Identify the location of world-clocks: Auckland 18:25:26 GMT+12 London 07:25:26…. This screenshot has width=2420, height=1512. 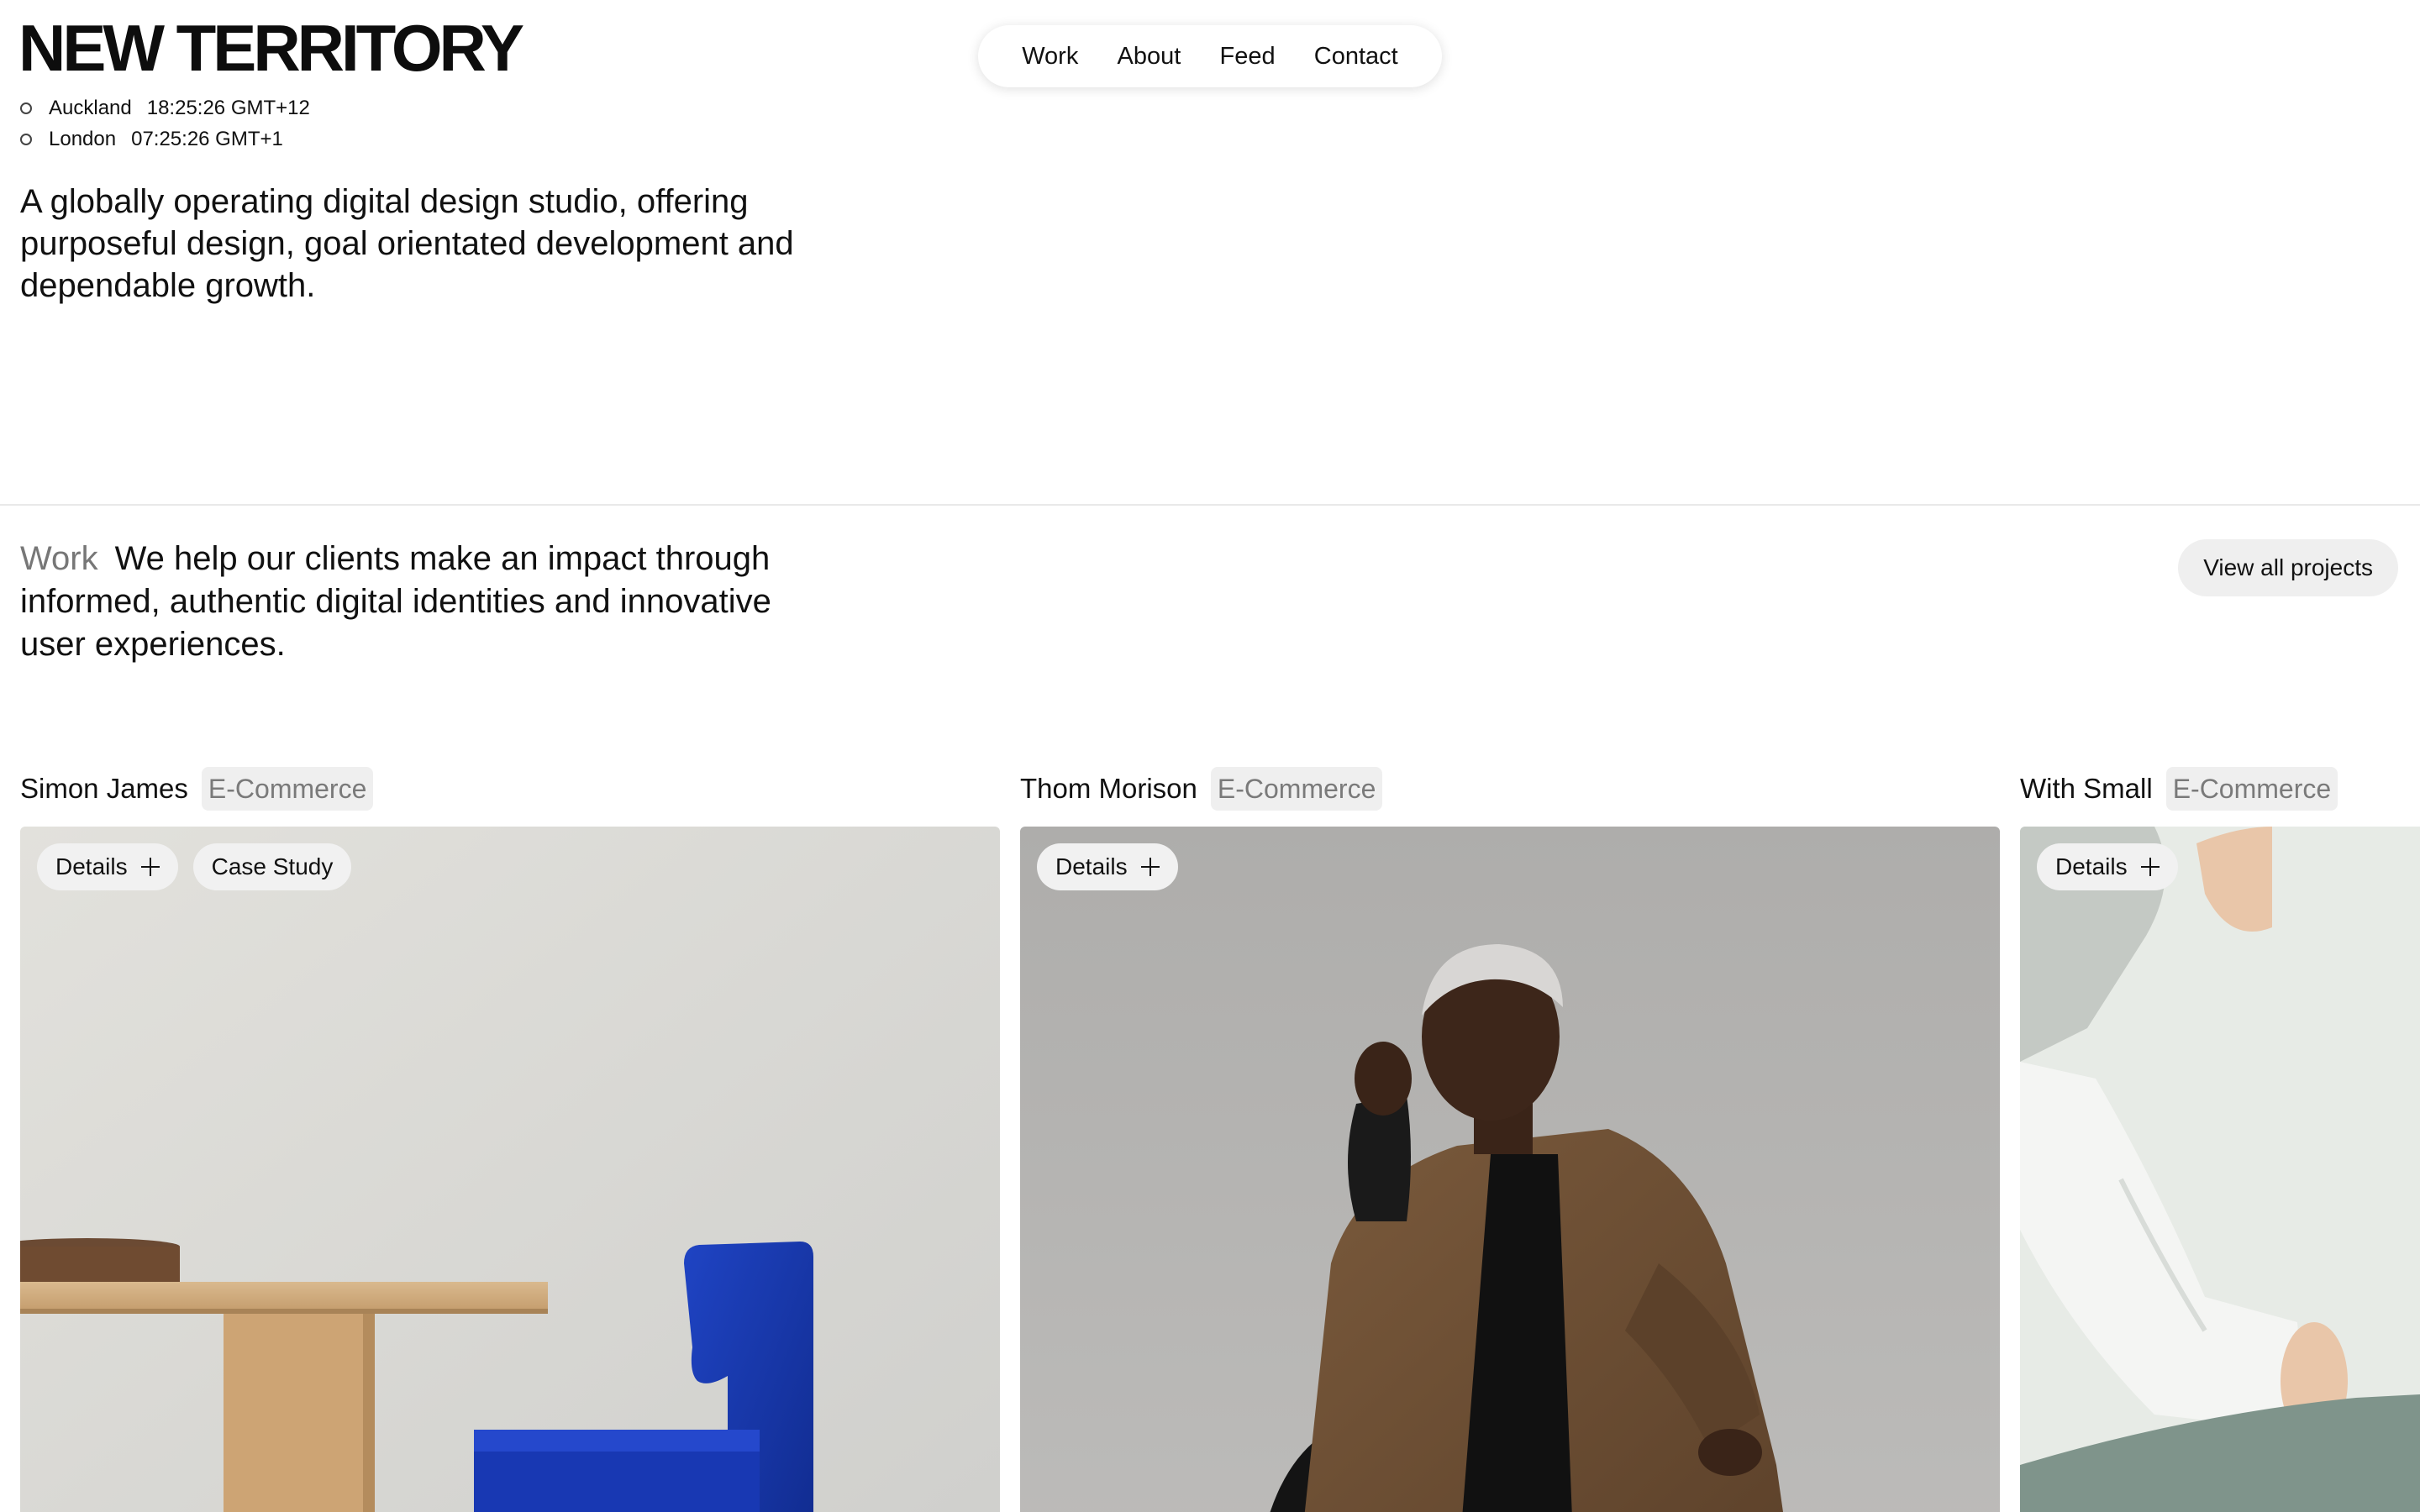
(165, 123).